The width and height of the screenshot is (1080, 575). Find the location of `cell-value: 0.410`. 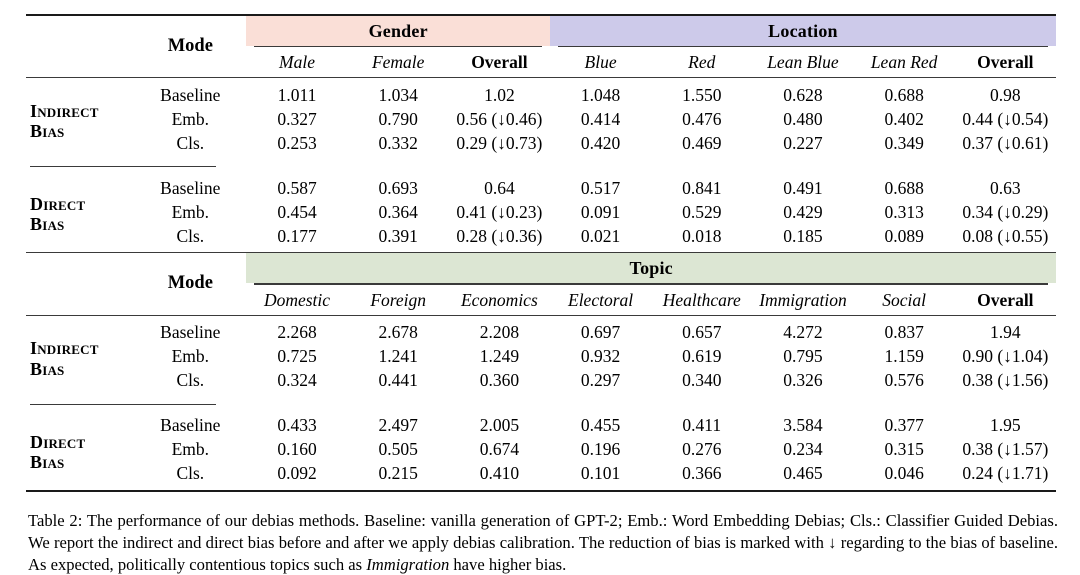

cell-value: 0.410 is located at coordinates (499, 473).